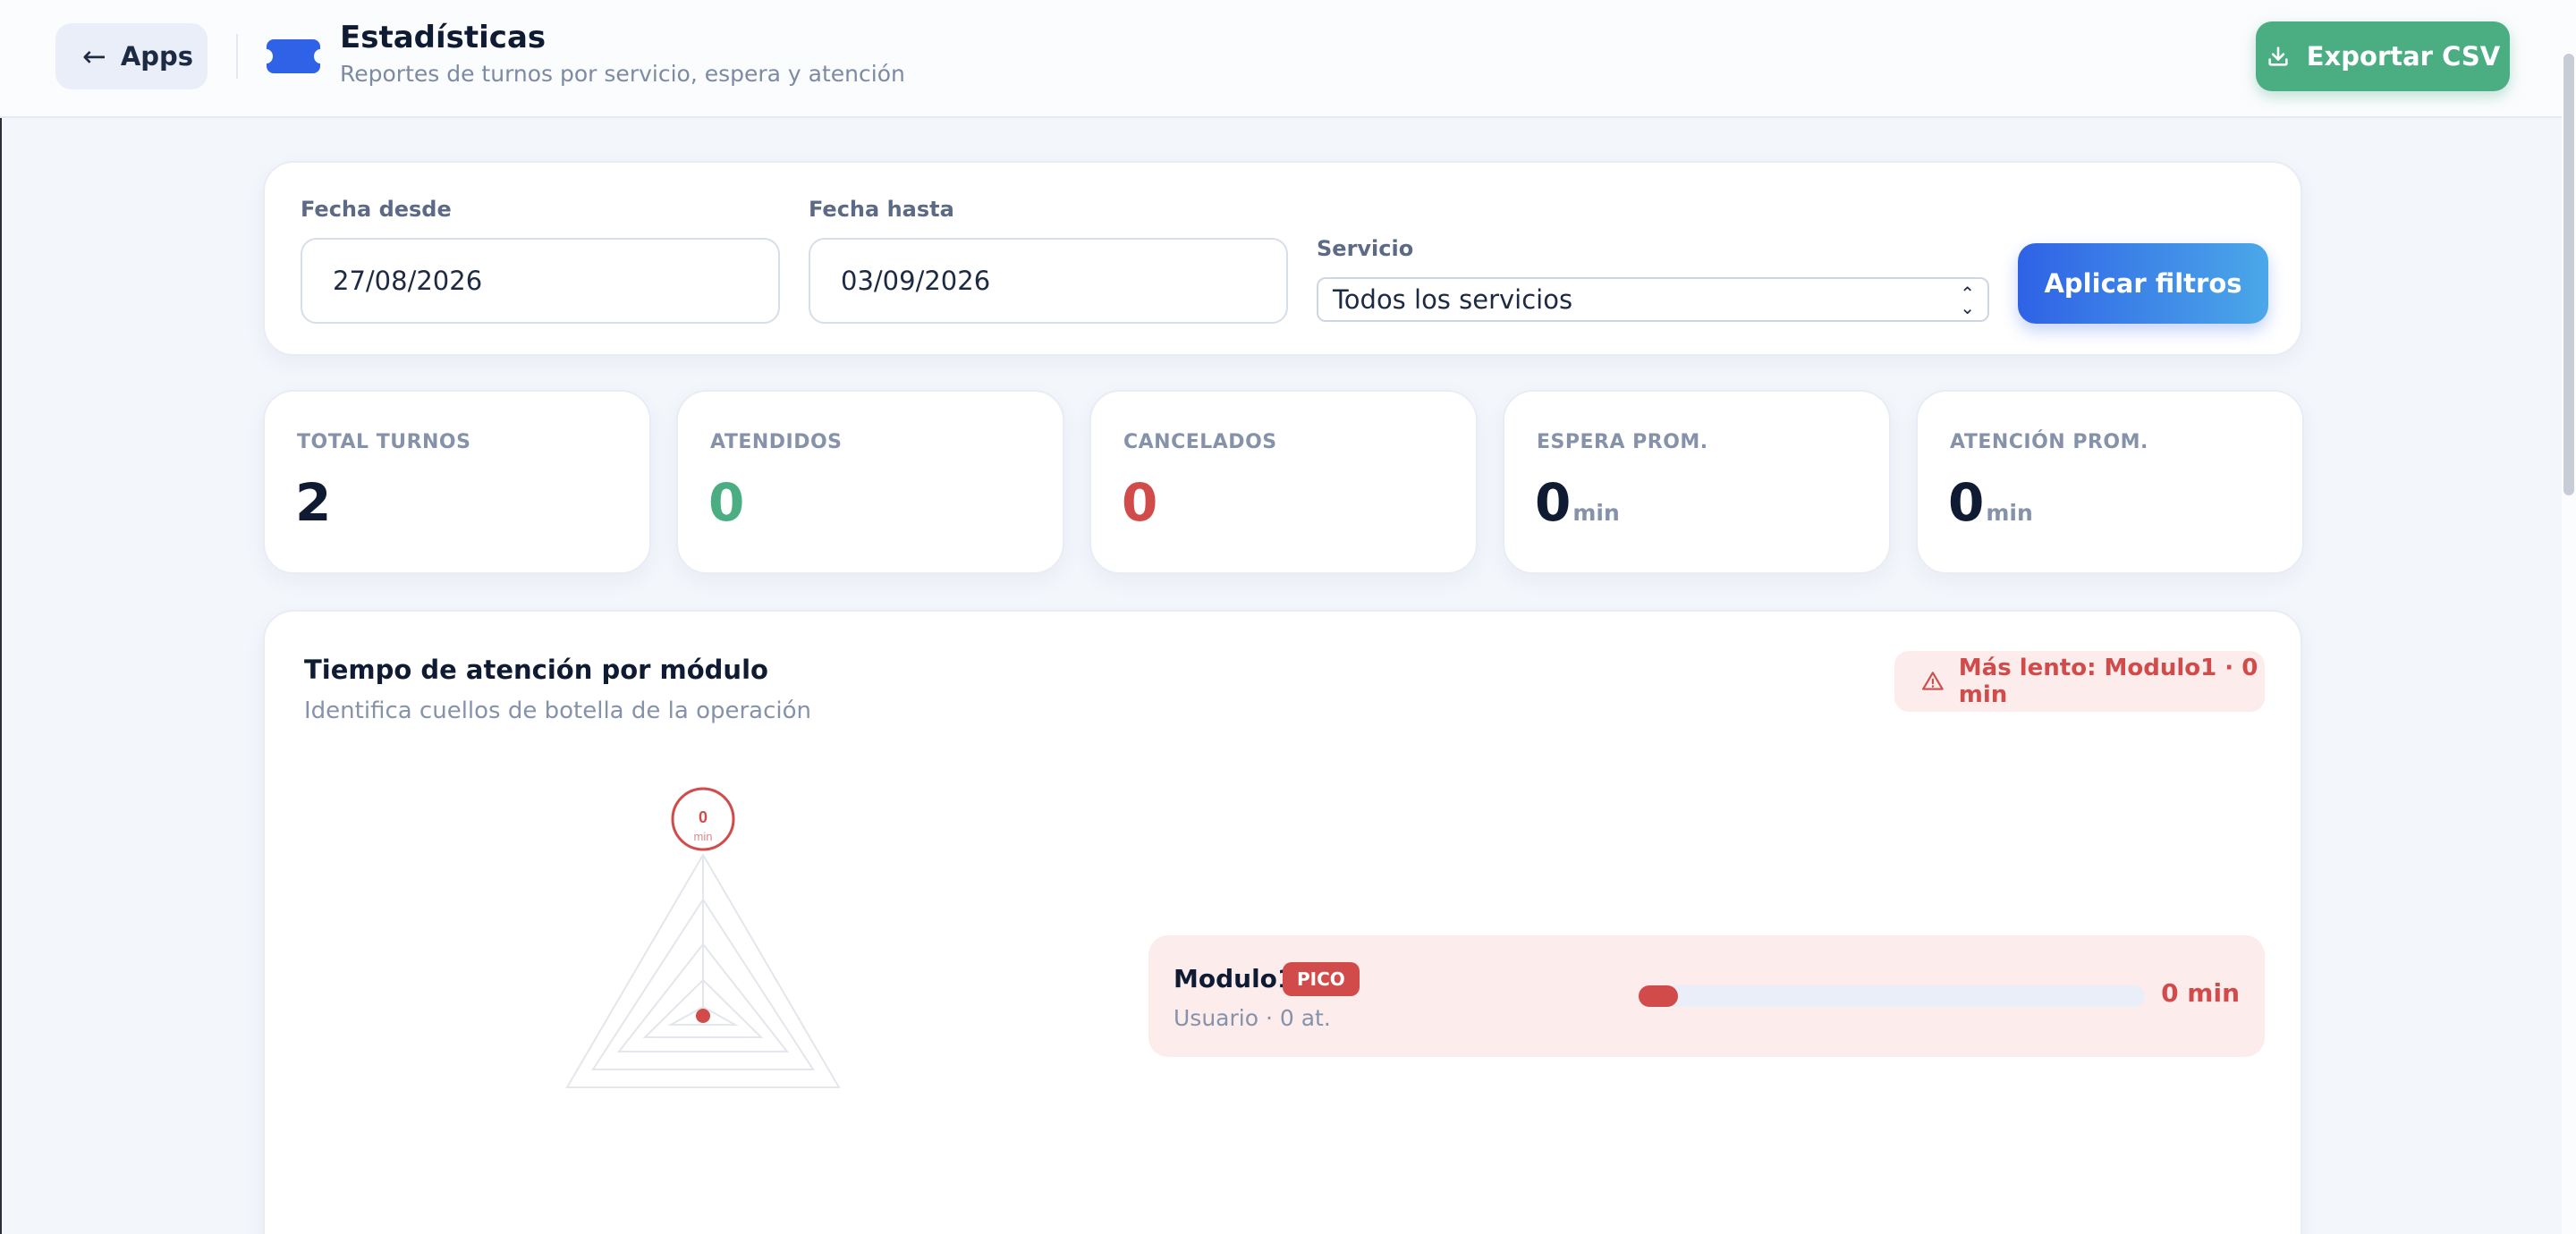 This screenshot has width=2576, height=1234. Describe the element at coordinates (881, 210) in the screenshot. I see `date-to-label: Fecha hasta` at that location.